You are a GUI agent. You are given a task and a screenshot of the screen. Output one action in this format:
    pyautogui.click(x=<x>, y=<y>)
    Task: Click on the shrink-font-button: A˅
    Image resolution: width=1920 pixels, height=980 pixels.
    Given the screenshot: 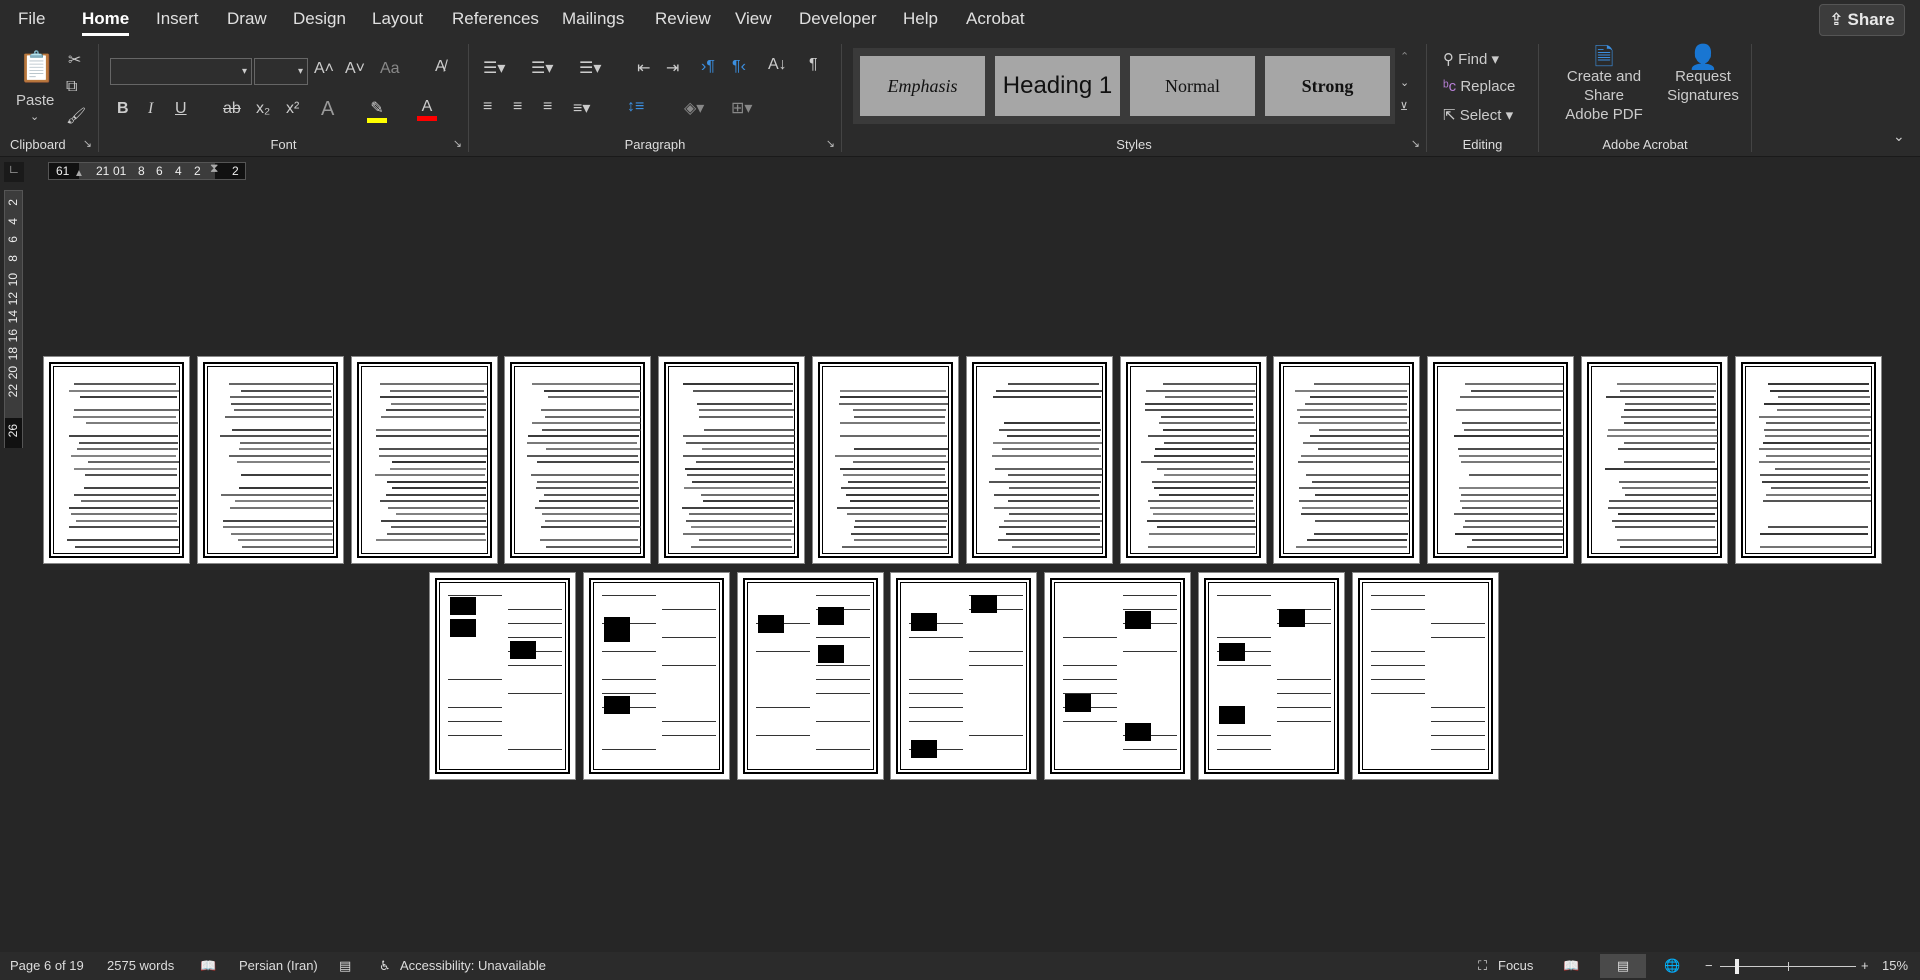 What is the action you would take?
    pyautogui.click(x=355, y=69)
    